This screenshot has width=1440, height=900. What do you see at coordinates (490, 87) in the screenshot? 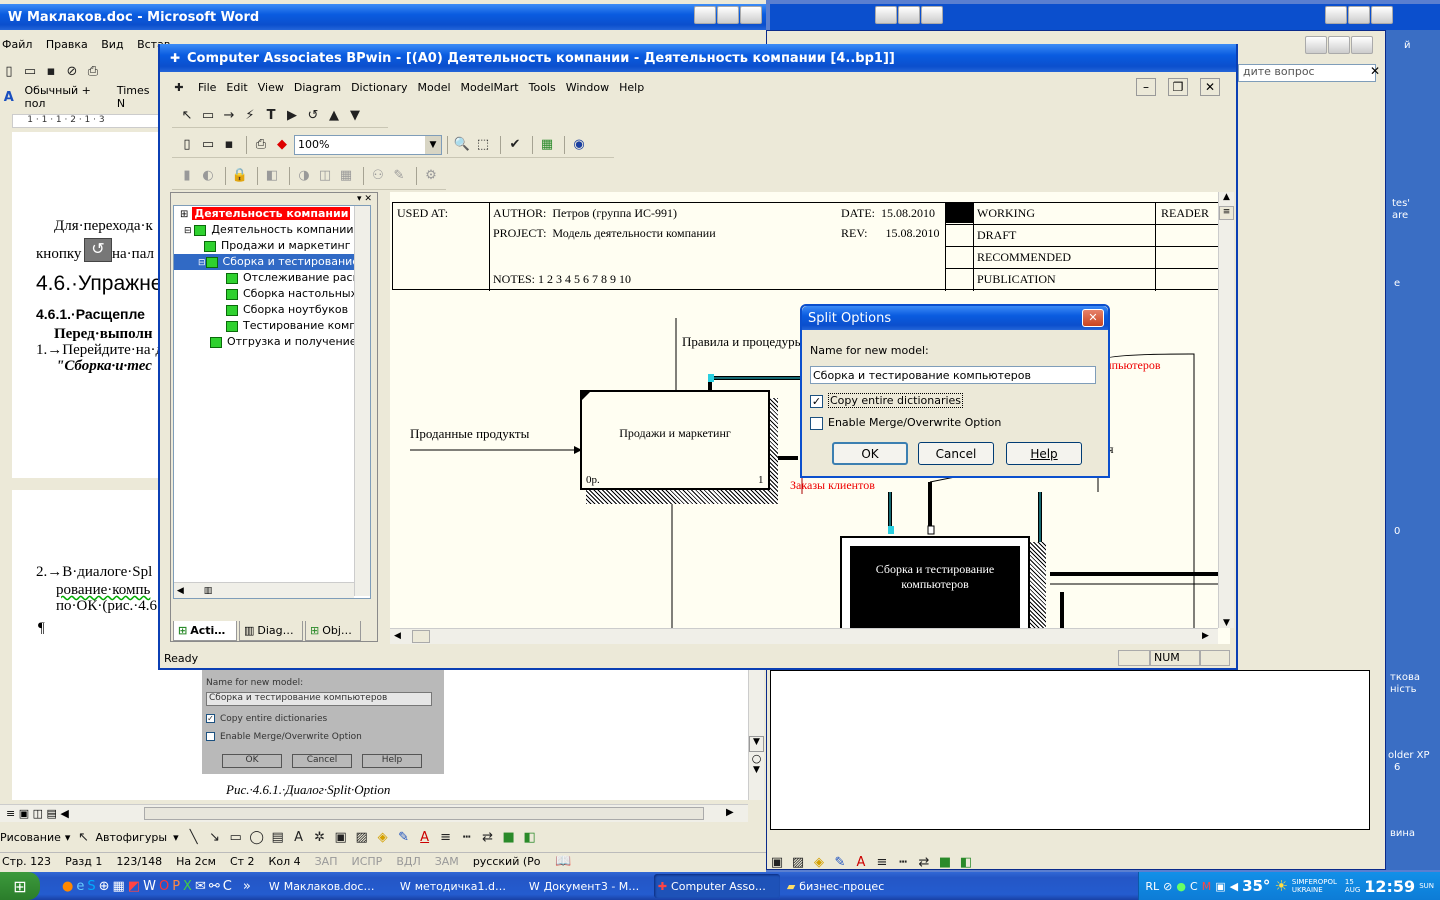
I see `menu-modelmart: ModelMart` at bounding box center [490, 87].